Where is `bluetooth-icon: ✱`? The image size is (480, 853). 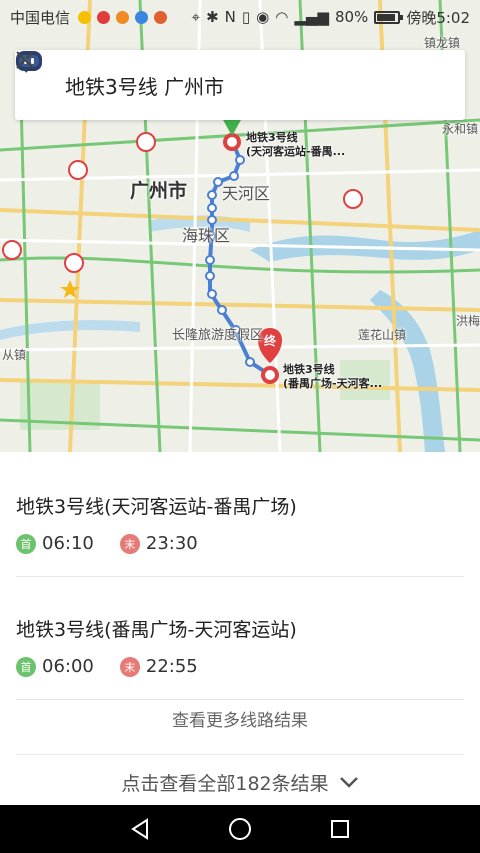
bluetooth-icon: ✱ is located at coordinates (212, 17).